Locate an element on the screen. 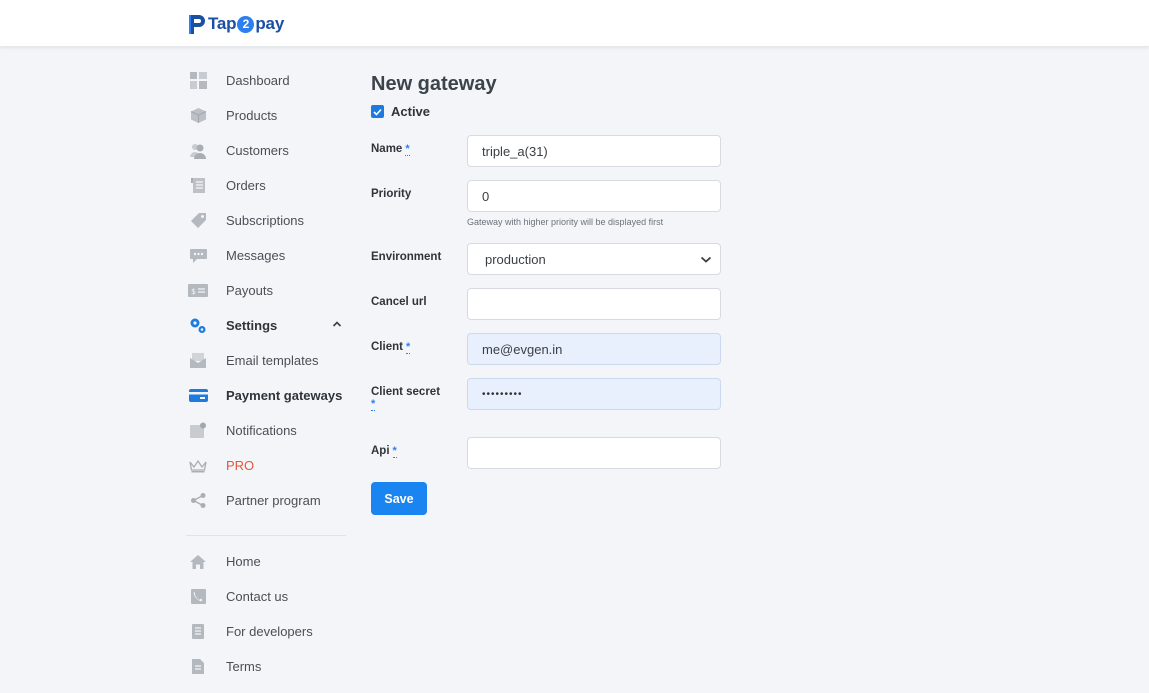 The width and height of the screenshot is (1149, 693). cancel-url-label: Cancel url is located at coordinates (399, 302).